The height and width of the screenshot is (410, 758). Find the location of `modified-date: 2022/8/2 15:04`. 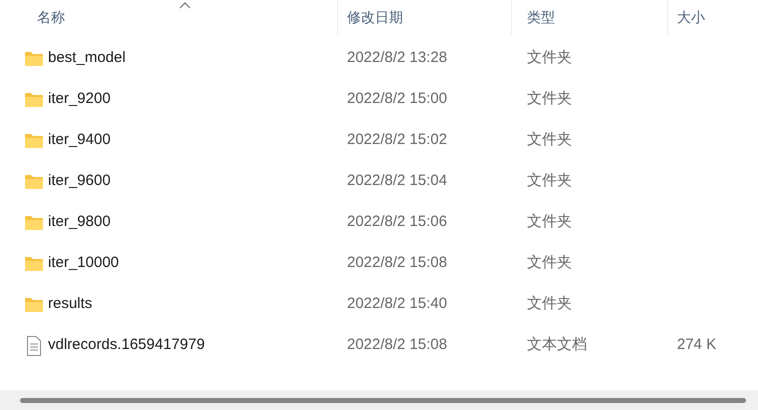

modified-date: 2022/8/2 15:04 is located at coordinates (397, 181).